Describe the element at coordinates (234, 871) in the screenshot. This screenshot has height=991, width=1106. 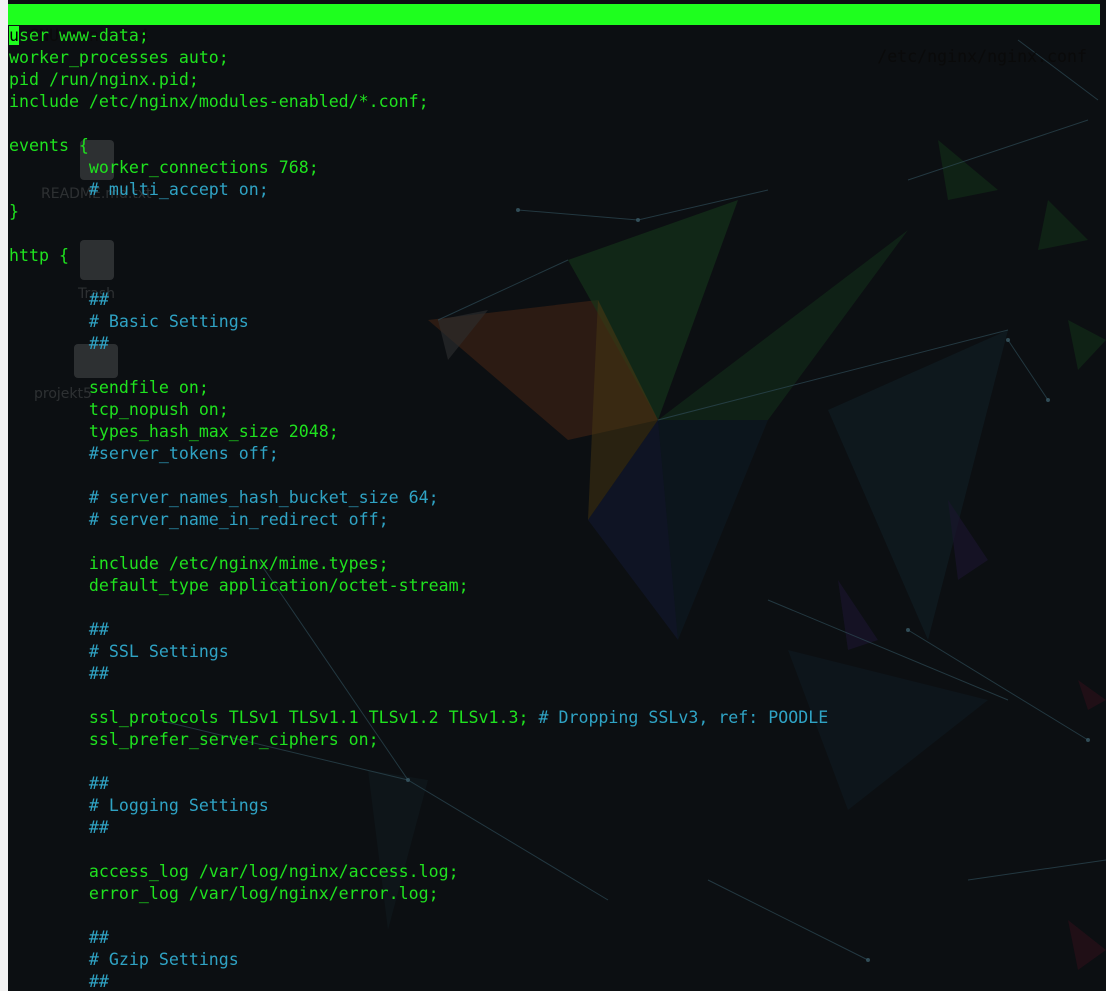
I see `line-text: access_log /var/log/nginx/access.log;` at that location.